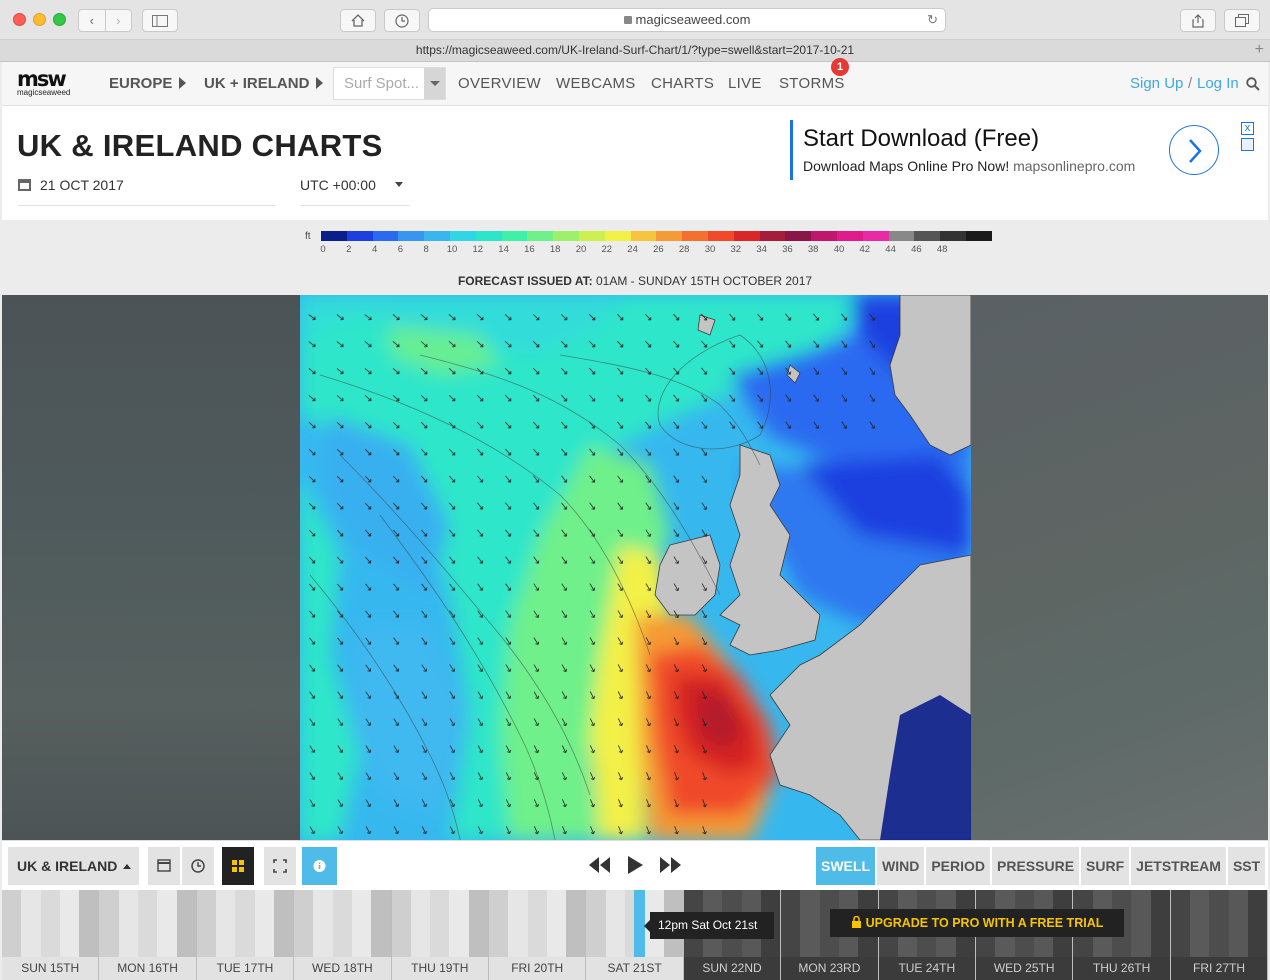 Image resolution: width=1270 pixels, height=980 pixels. What do you see at coordinates (164, 866) in the screenshot?
I see `calendar-button` at bounding box center [164, 866].